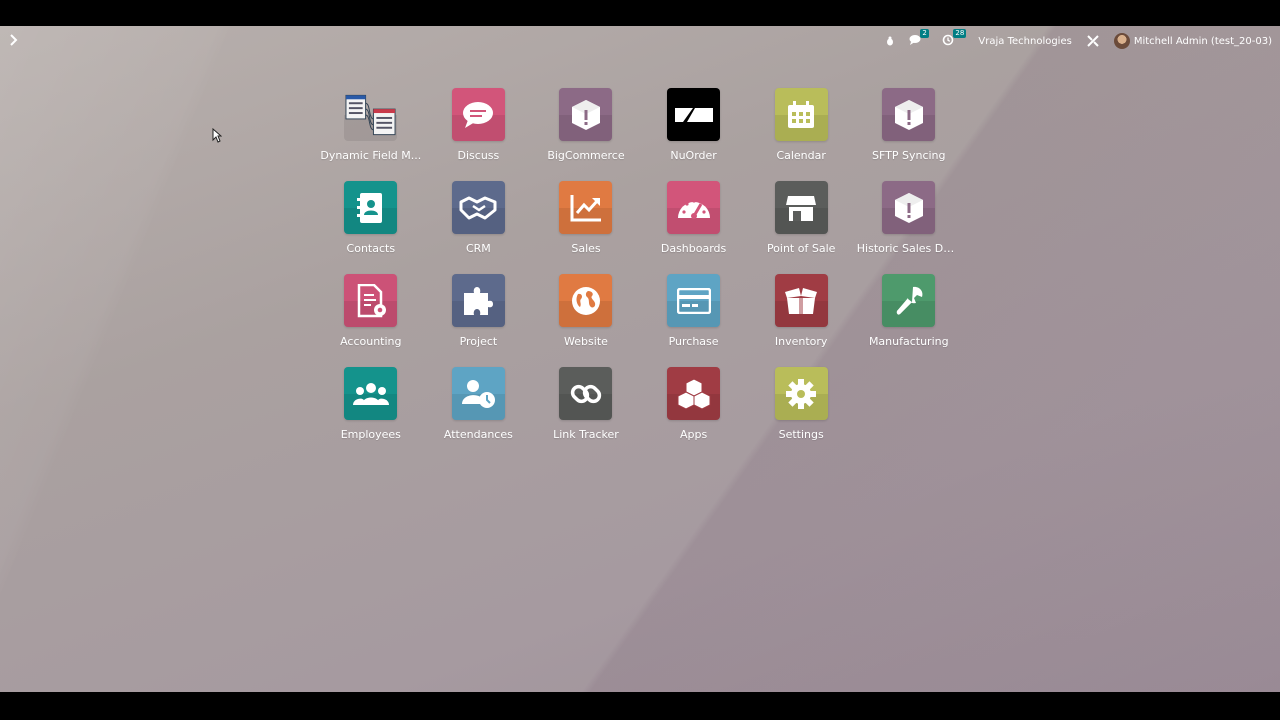 This screenshot has width=1280, height=720. Describe the element at coordinates (919, 40) in the screenshot. I see `messages-menu: 2` at that location.